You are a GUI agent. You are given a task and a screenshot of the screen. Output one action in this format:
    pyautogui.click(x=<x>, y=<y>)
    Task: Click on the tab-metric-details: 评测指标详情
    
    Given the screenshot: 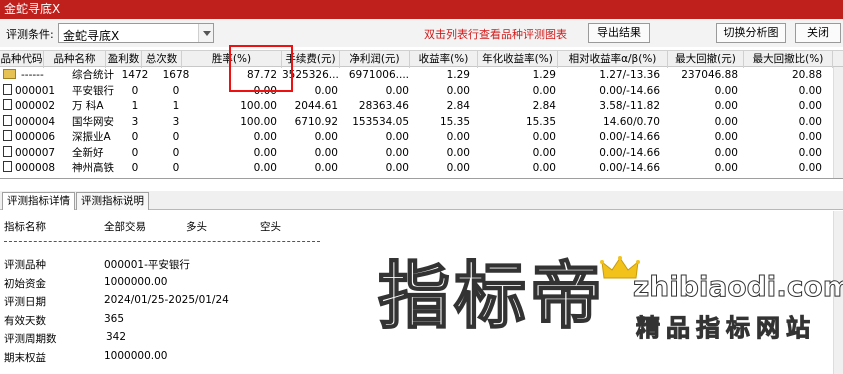 What is the action you would take?
    pyautogui.click(x=38, y=201)
    